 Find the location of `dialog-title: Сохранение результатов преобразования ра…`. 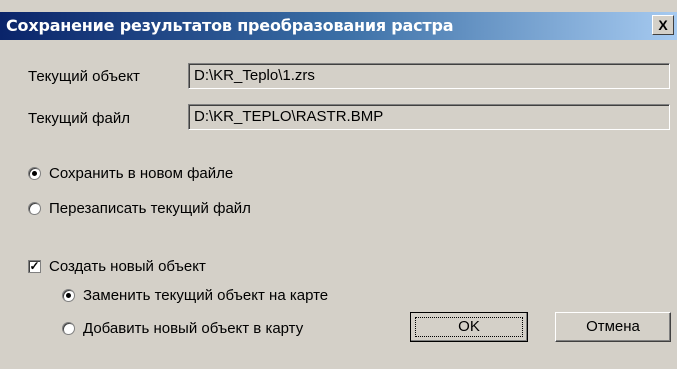

dialog-title: Сохранение результатов преобразования ра… is located at coordinates (230, 25).